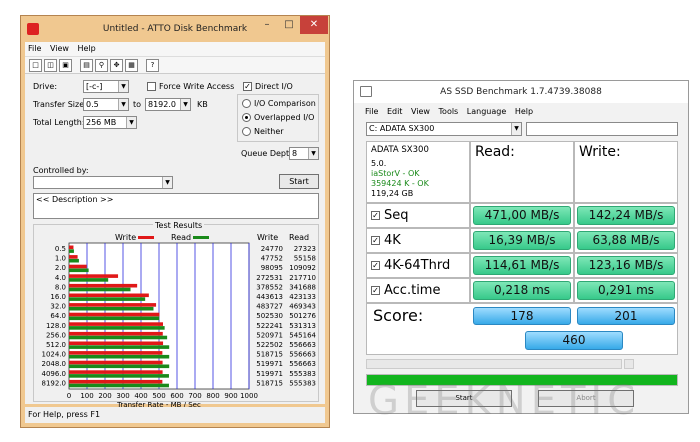  What do you see at coordinates (267, 25) in the screenshot?
I see `minimize-button: –` at bounding box center [267, 25].